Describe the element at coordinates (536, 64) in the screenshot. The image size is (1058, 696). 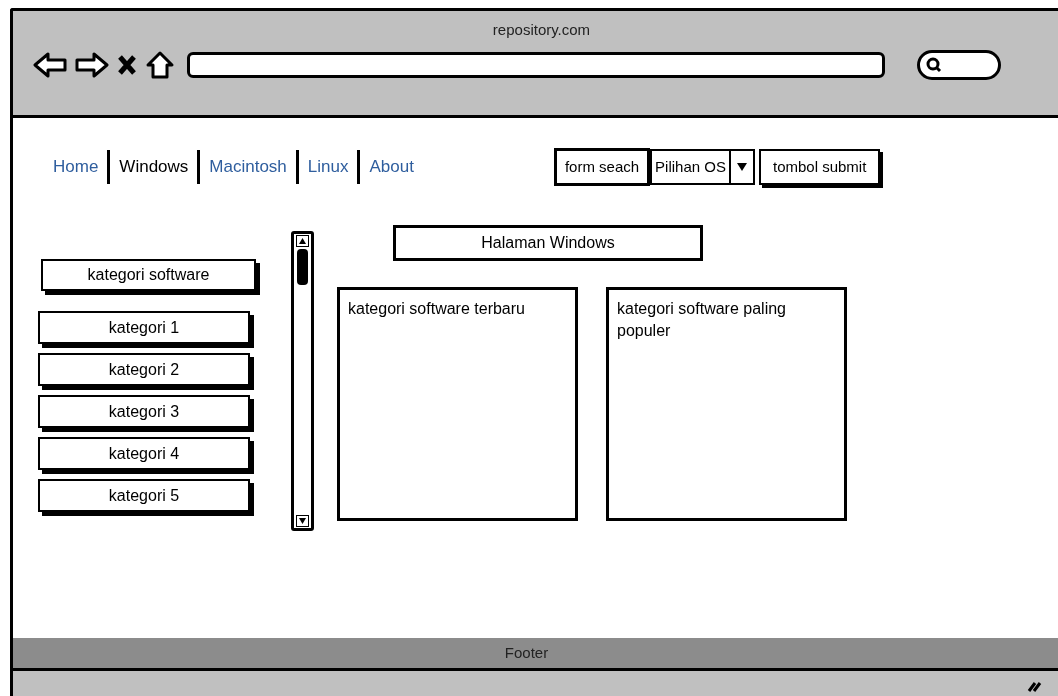
I see `address-bar` at that location.